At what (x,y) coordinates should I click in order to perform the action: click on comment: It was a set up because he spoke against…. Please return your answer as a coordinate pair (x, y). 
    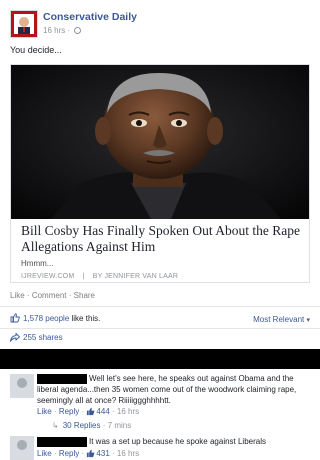
    Looking at the image, I should click on (160, 448).